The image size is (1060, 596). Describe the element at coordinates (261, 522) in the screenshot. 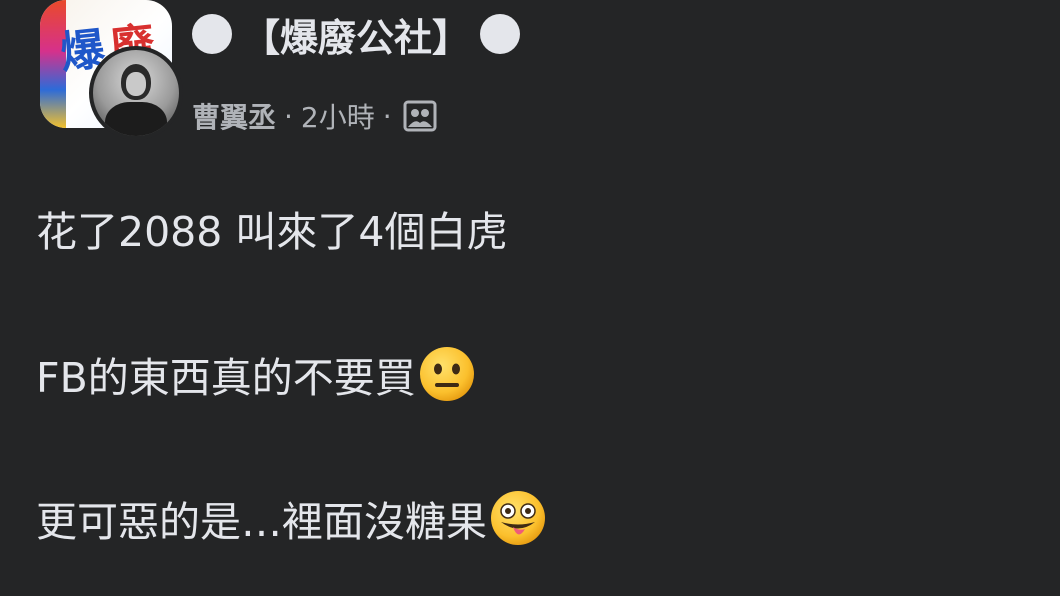

I see `post-text-3: 更可惡的是…裡面沒糖果` at that location.